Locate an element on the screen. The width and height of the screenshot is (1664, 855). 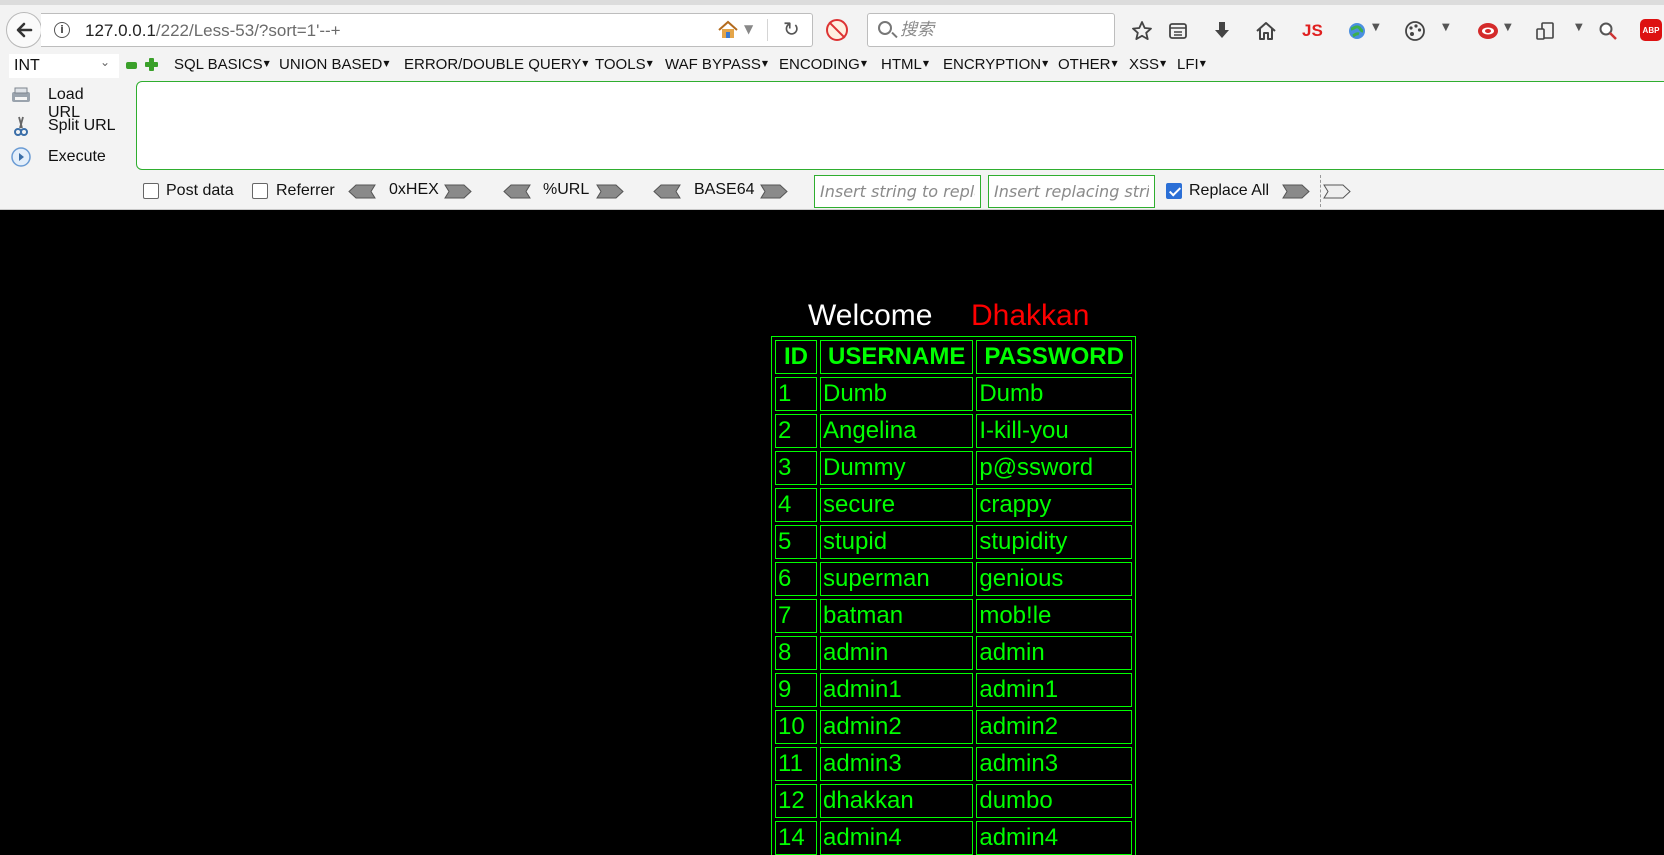
hackbar-type-select: INT ⌄ is located at coordinates (64, 66).